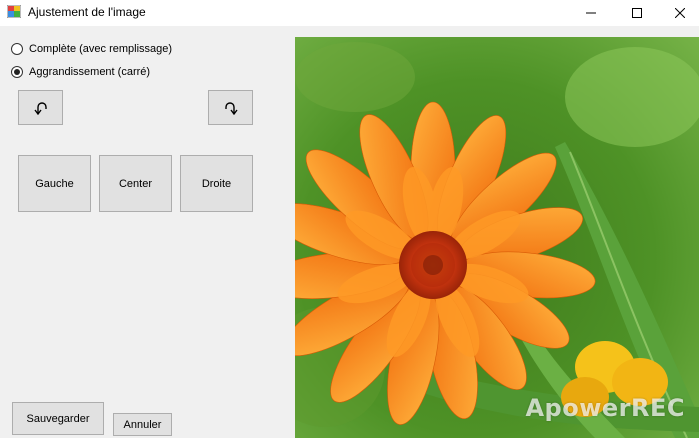  What do you see at coordinates (605, 408) in the screenshot?
I see `watermark-text: ApowerREC` at bounding box center [605, 408].